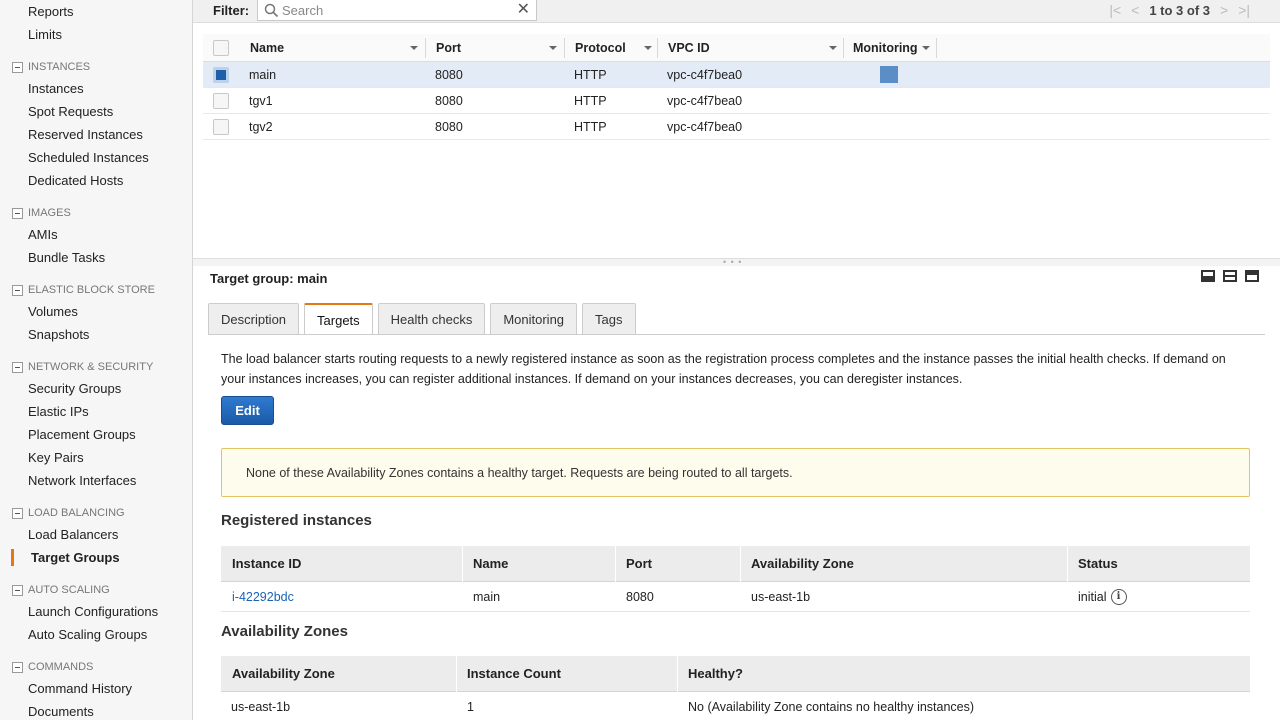 Image resolution: width=1280 pixels, height=720 pixels. Describe the element at coordinates (85, 135) in the screenshot. I see `sidebar-item-reserved-instances: Reserved Instances` at that location.